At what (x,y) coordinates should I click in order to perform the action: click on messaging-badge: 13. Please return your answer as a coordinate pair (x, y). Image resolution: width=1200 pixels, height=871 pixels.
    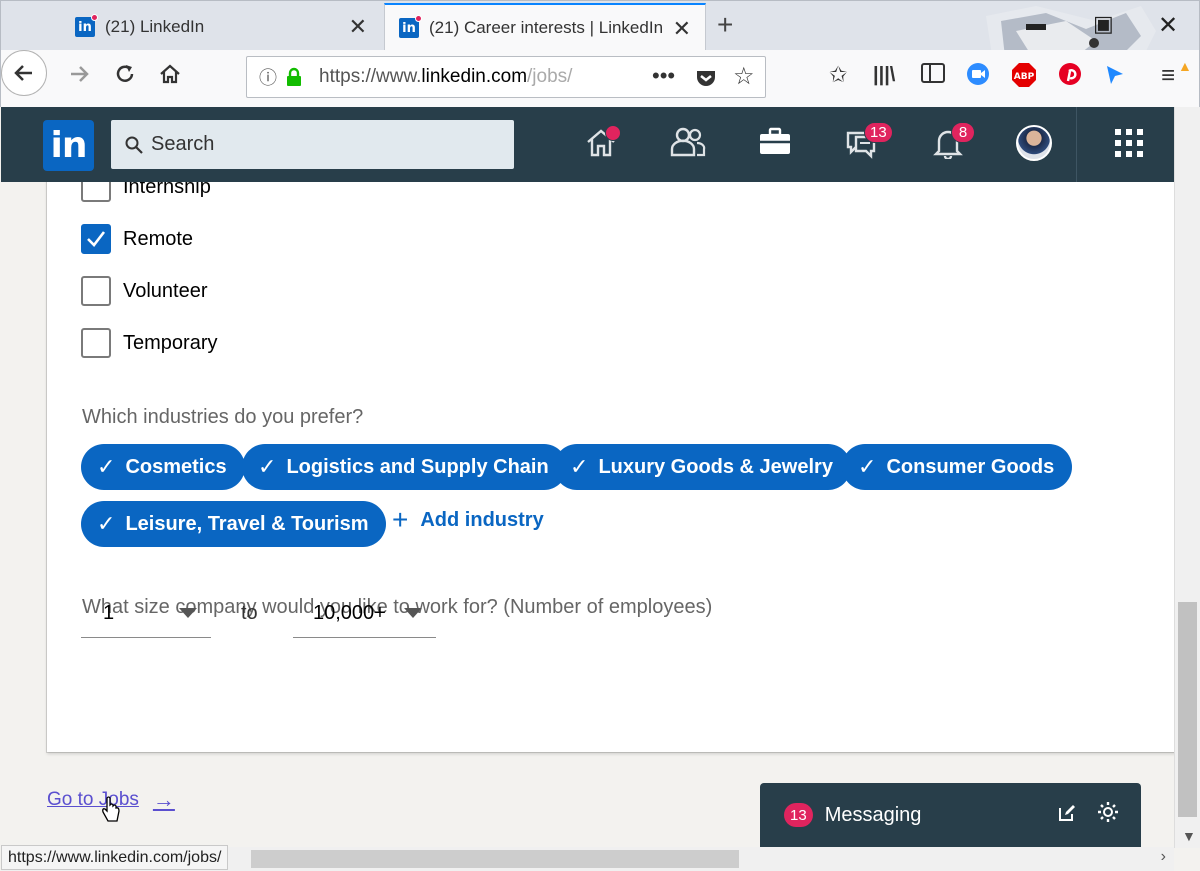
    Looking at the image, I should click on (878, 132).